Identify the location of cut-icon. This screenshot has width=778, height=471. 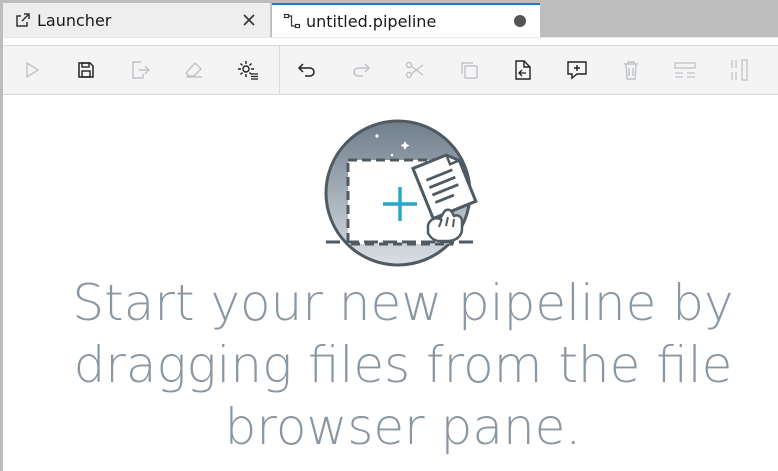
(414, 70).